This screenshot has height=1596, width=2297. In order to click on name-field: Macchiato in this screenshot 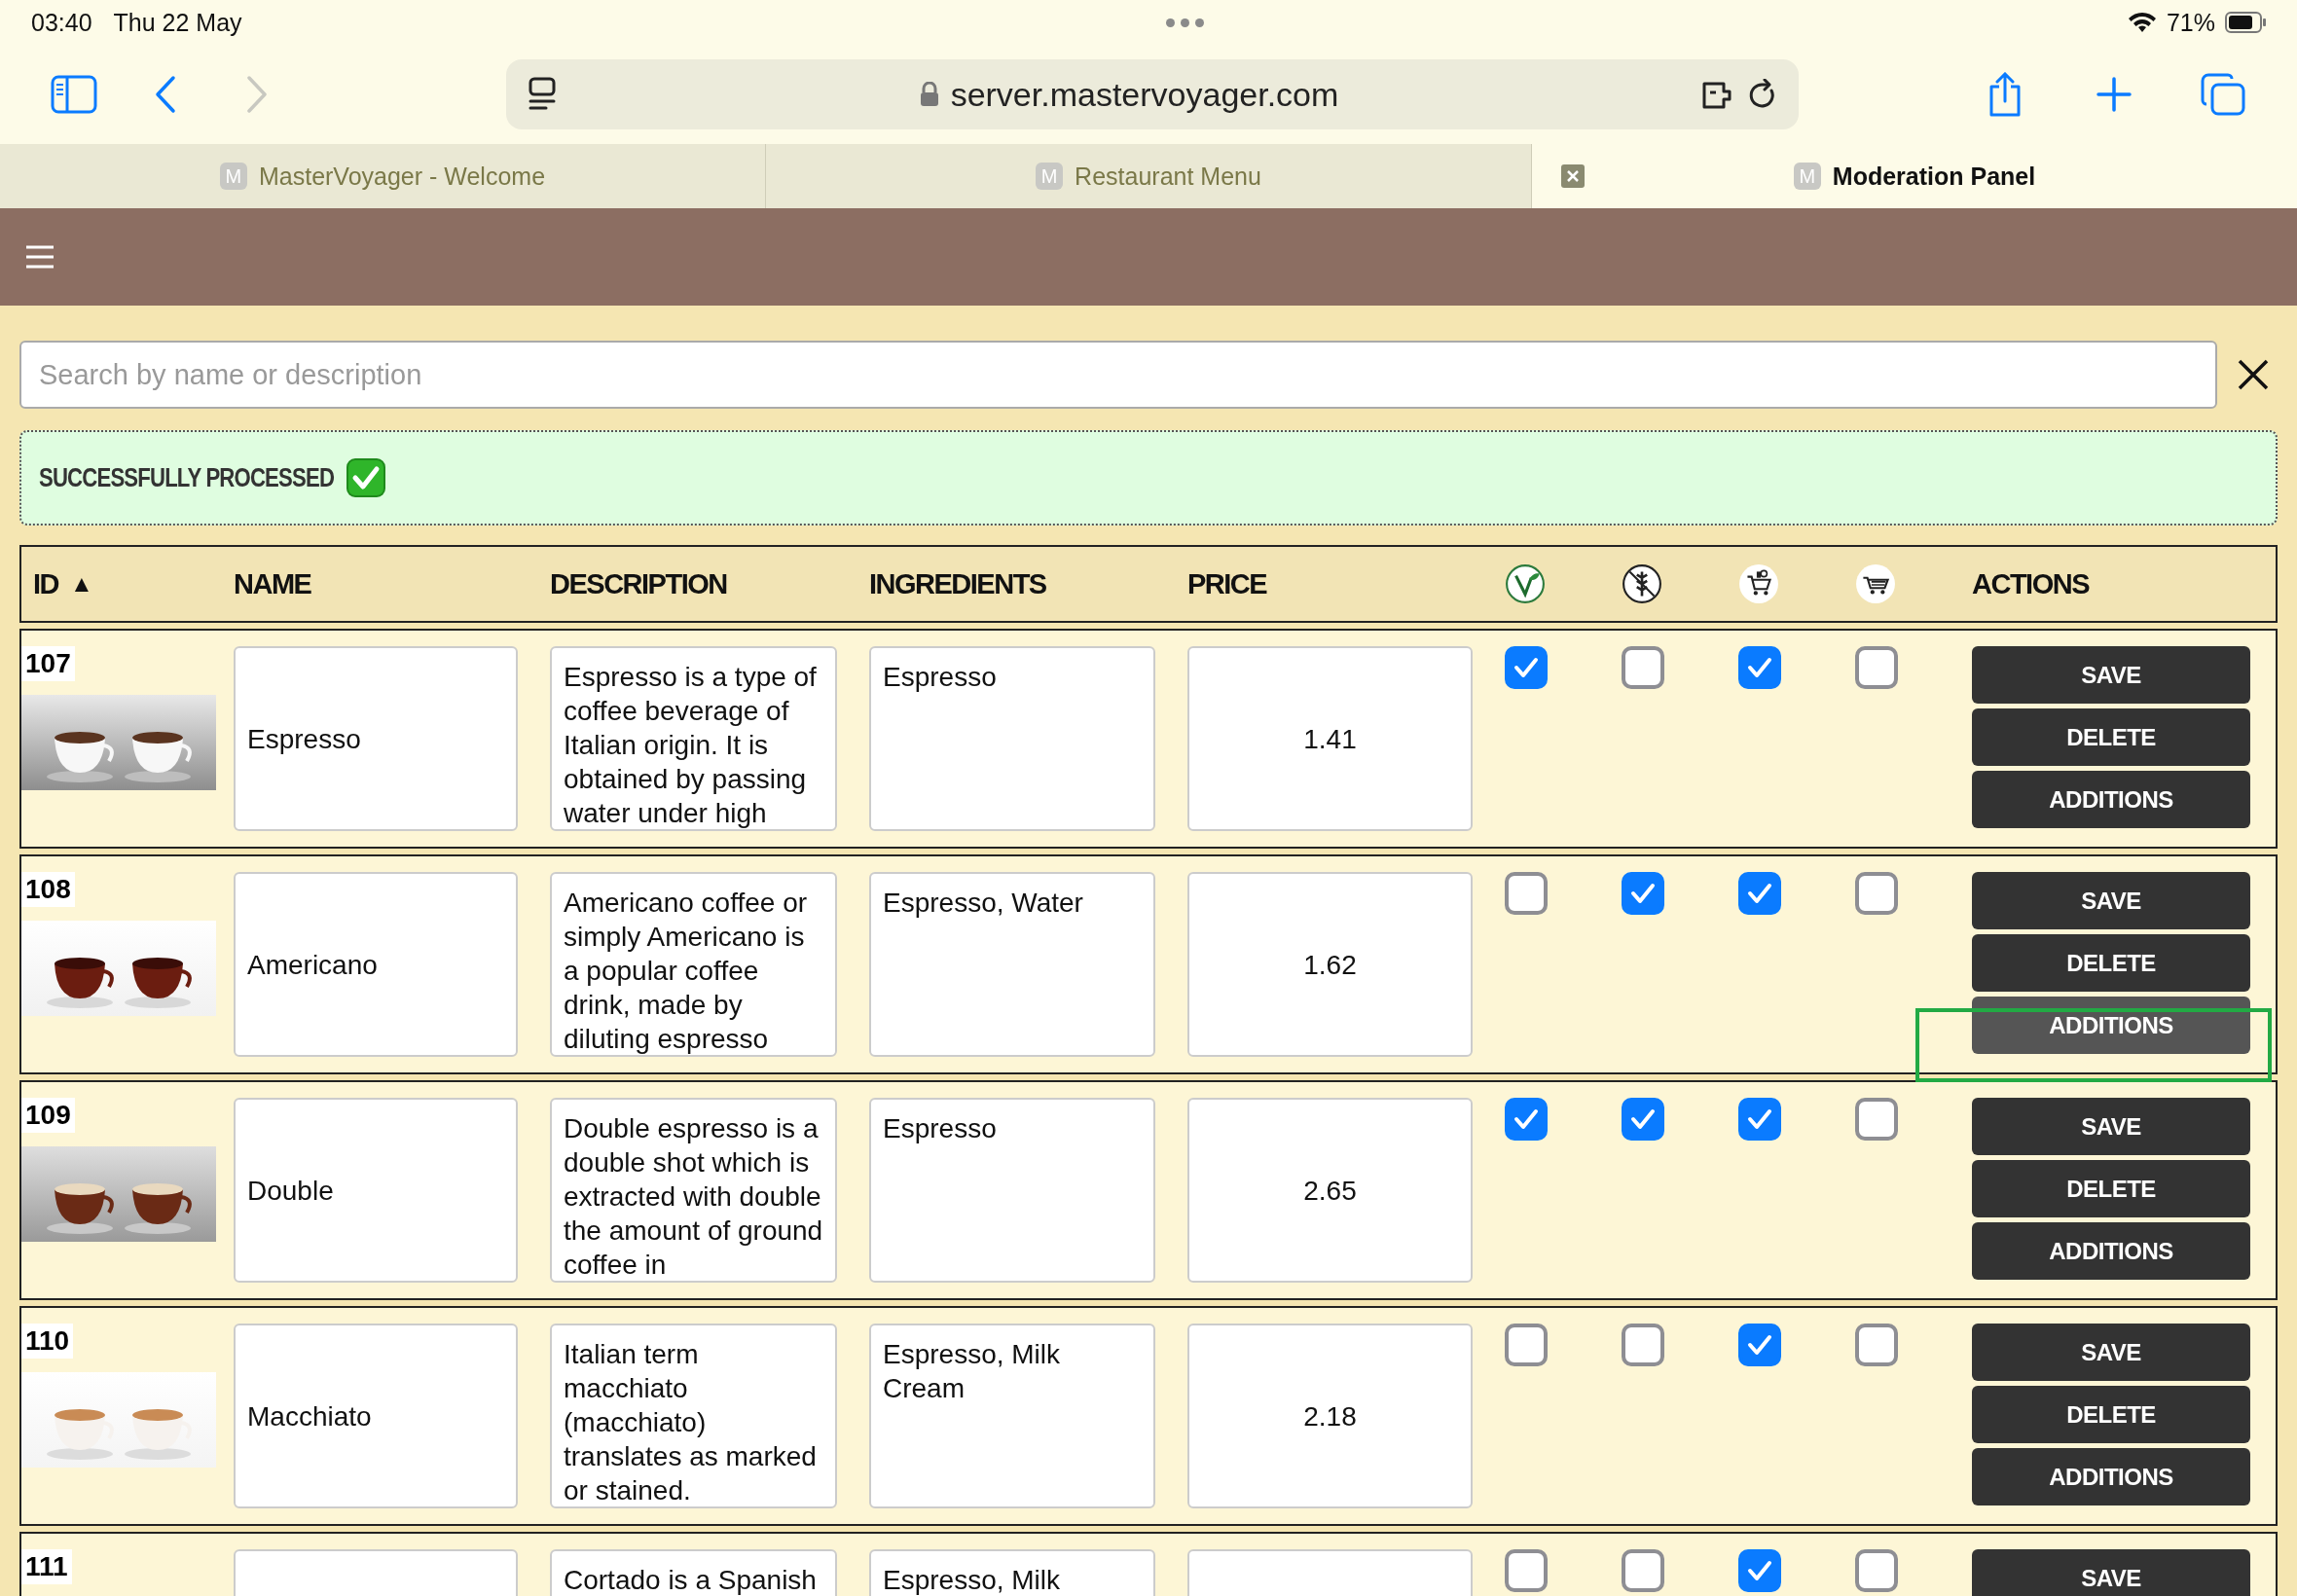, I will do `click(376, 1416)`.